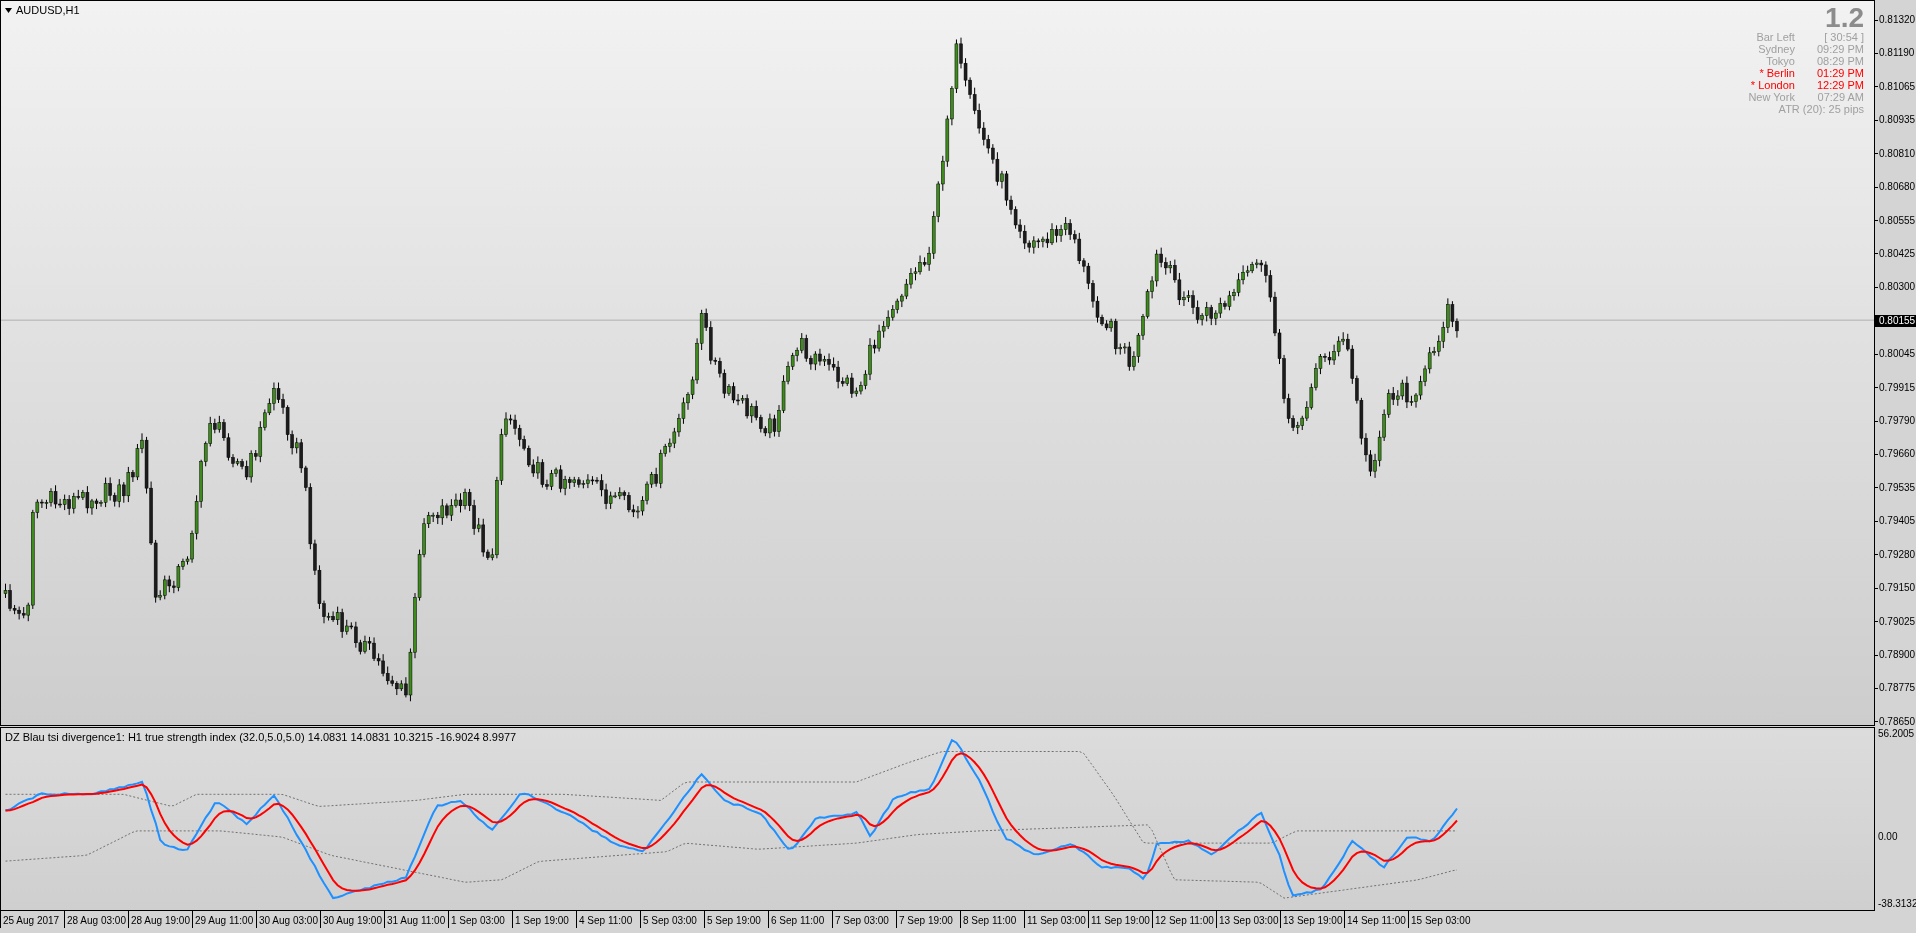 Image resolution: width=1916 pixels, height=933 pixels. I want to click on price-label: 0.78900, so click(1895, 655).